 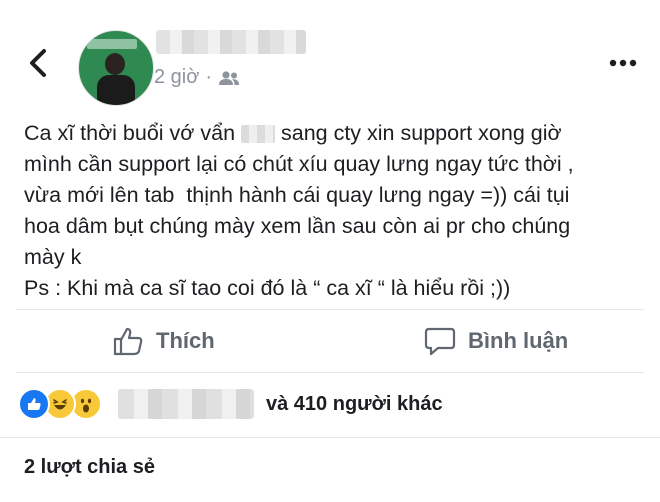 What do you see at coordinates (112, 44) in the screenshot?
I see `avatar-banner` at bounding box center [112, 44].